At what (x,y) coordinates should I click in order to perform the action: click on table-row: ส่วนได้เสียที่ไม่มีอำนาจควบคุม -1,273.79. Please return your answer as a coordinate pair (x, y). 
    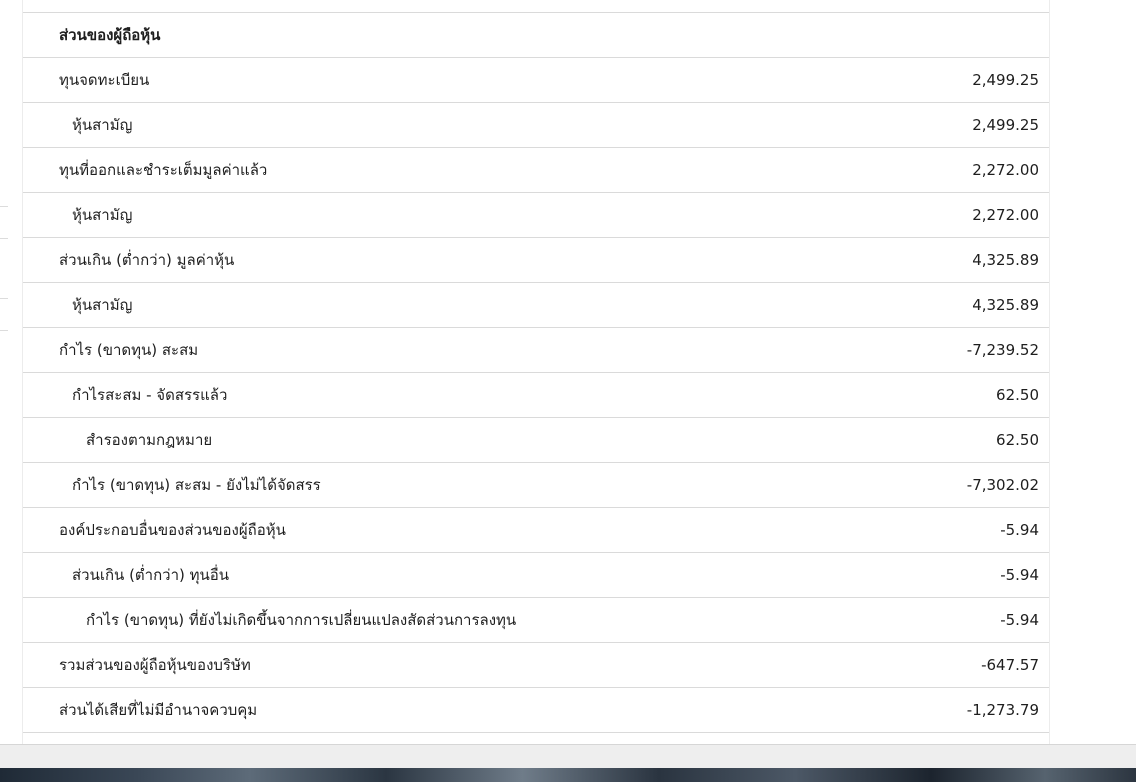
    Looking at the image, I should click on (536, 710).